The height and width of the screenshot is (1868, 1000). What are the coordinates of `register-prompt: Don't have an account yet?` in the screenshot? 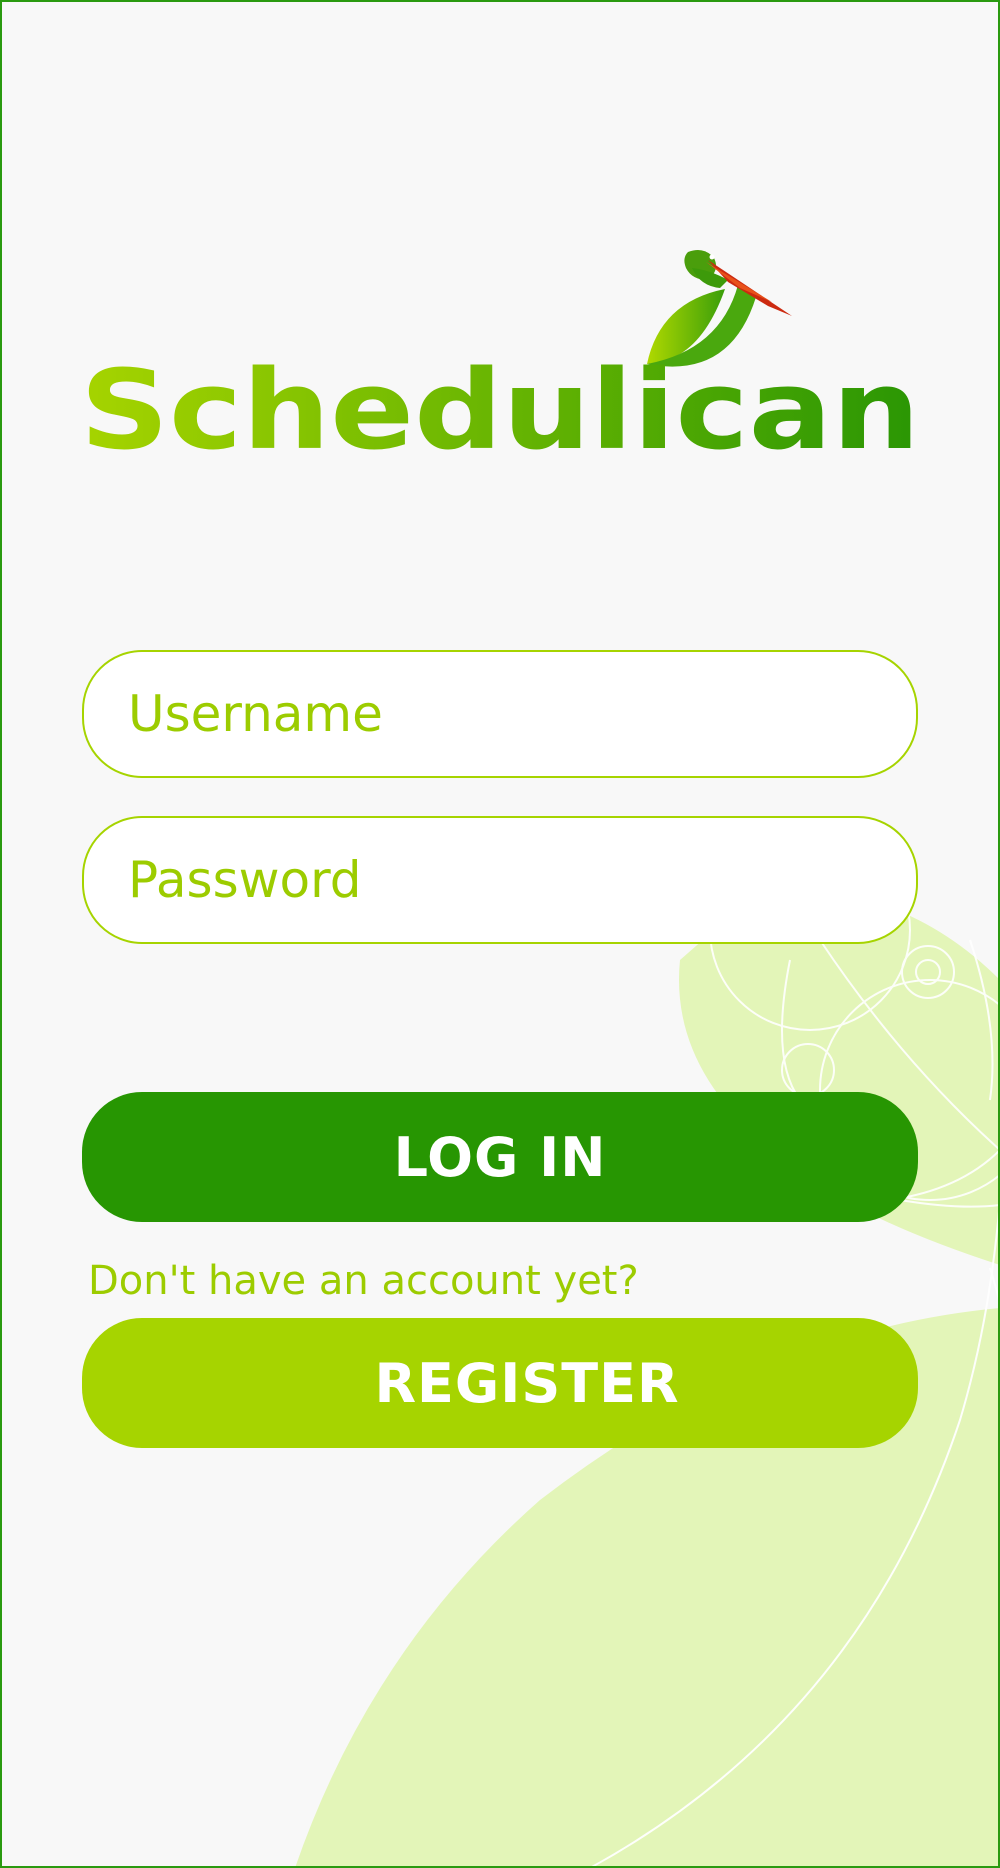 It's located at (363, 1281).